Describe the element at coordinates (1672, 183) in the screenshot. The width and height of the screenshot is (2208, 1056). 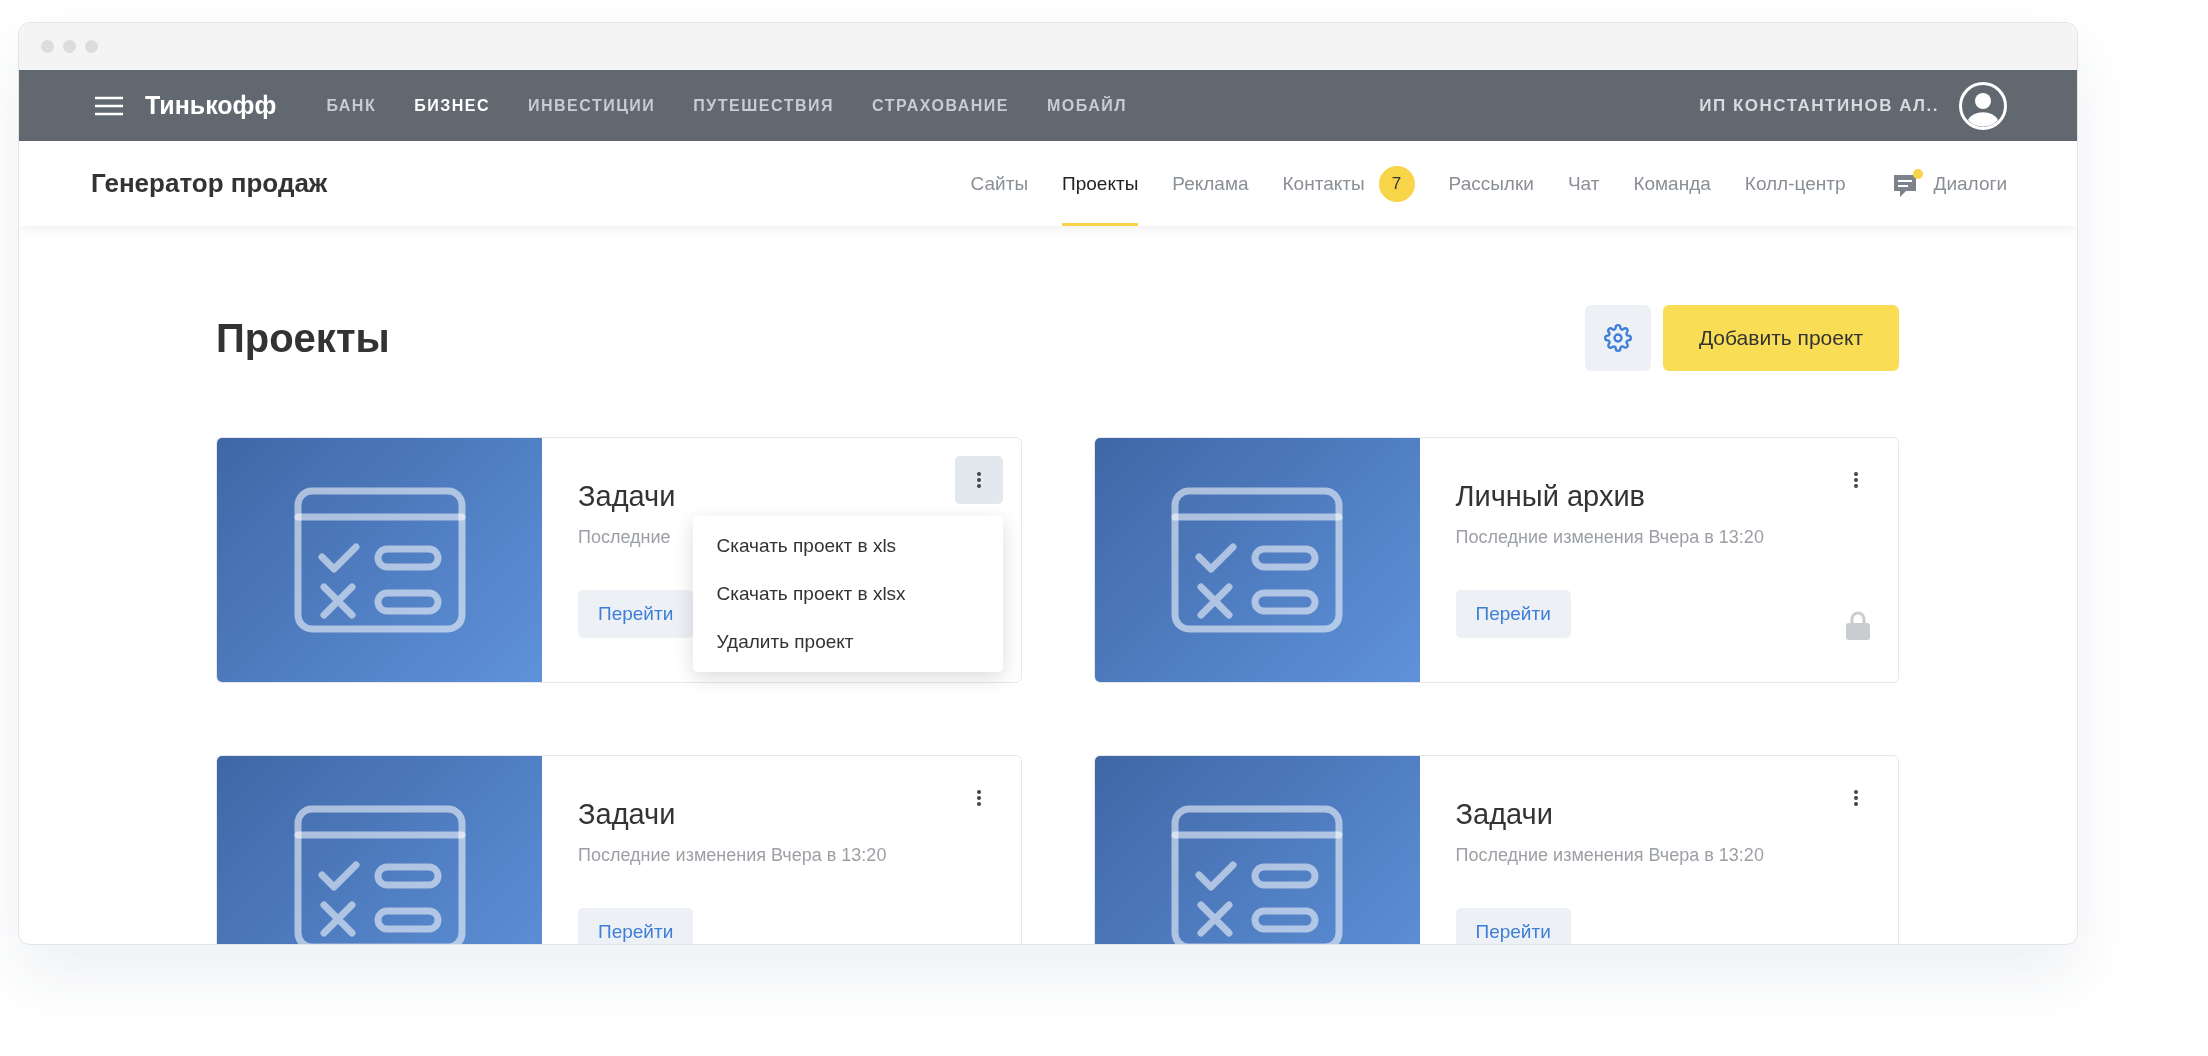
I see `nav-tab: Команда` at that location.